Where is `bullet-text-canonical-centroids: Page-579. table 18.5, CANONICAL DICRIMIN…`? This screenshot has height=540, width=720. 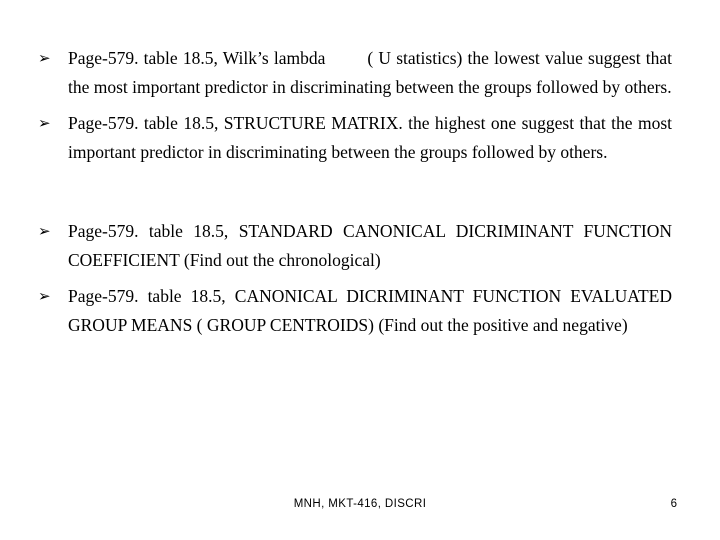
bullet-text-canonical-centroids: Page-579. table 18.5, CANONICAL DICRIMIN… is located at coordinates (370, 310).